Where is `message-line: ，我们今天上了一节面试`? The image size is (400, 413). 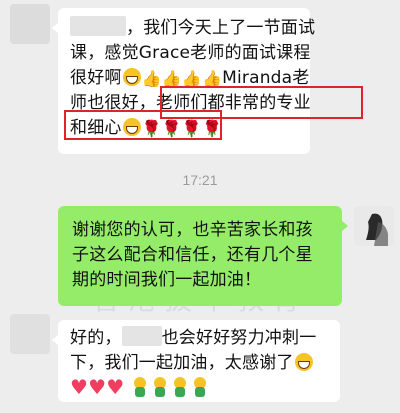
message-line: ，我们今天上了一节面试 is located at coordinates (192, 28).